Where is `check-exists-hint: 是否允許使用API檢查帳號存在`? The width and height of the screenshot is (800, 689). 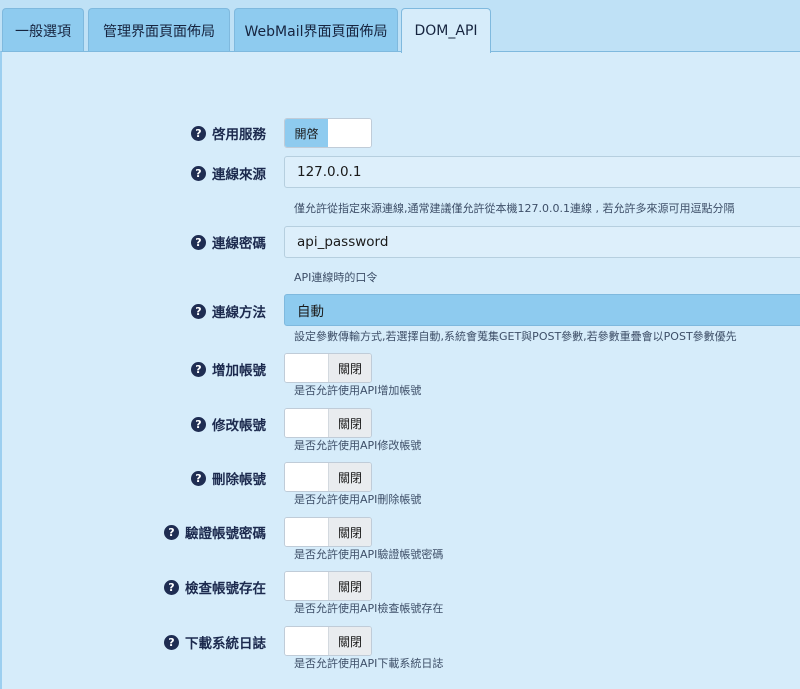 check-exists-hint: 是否允許使用API檢查帳號存在 is located at coordinates (369, 608).